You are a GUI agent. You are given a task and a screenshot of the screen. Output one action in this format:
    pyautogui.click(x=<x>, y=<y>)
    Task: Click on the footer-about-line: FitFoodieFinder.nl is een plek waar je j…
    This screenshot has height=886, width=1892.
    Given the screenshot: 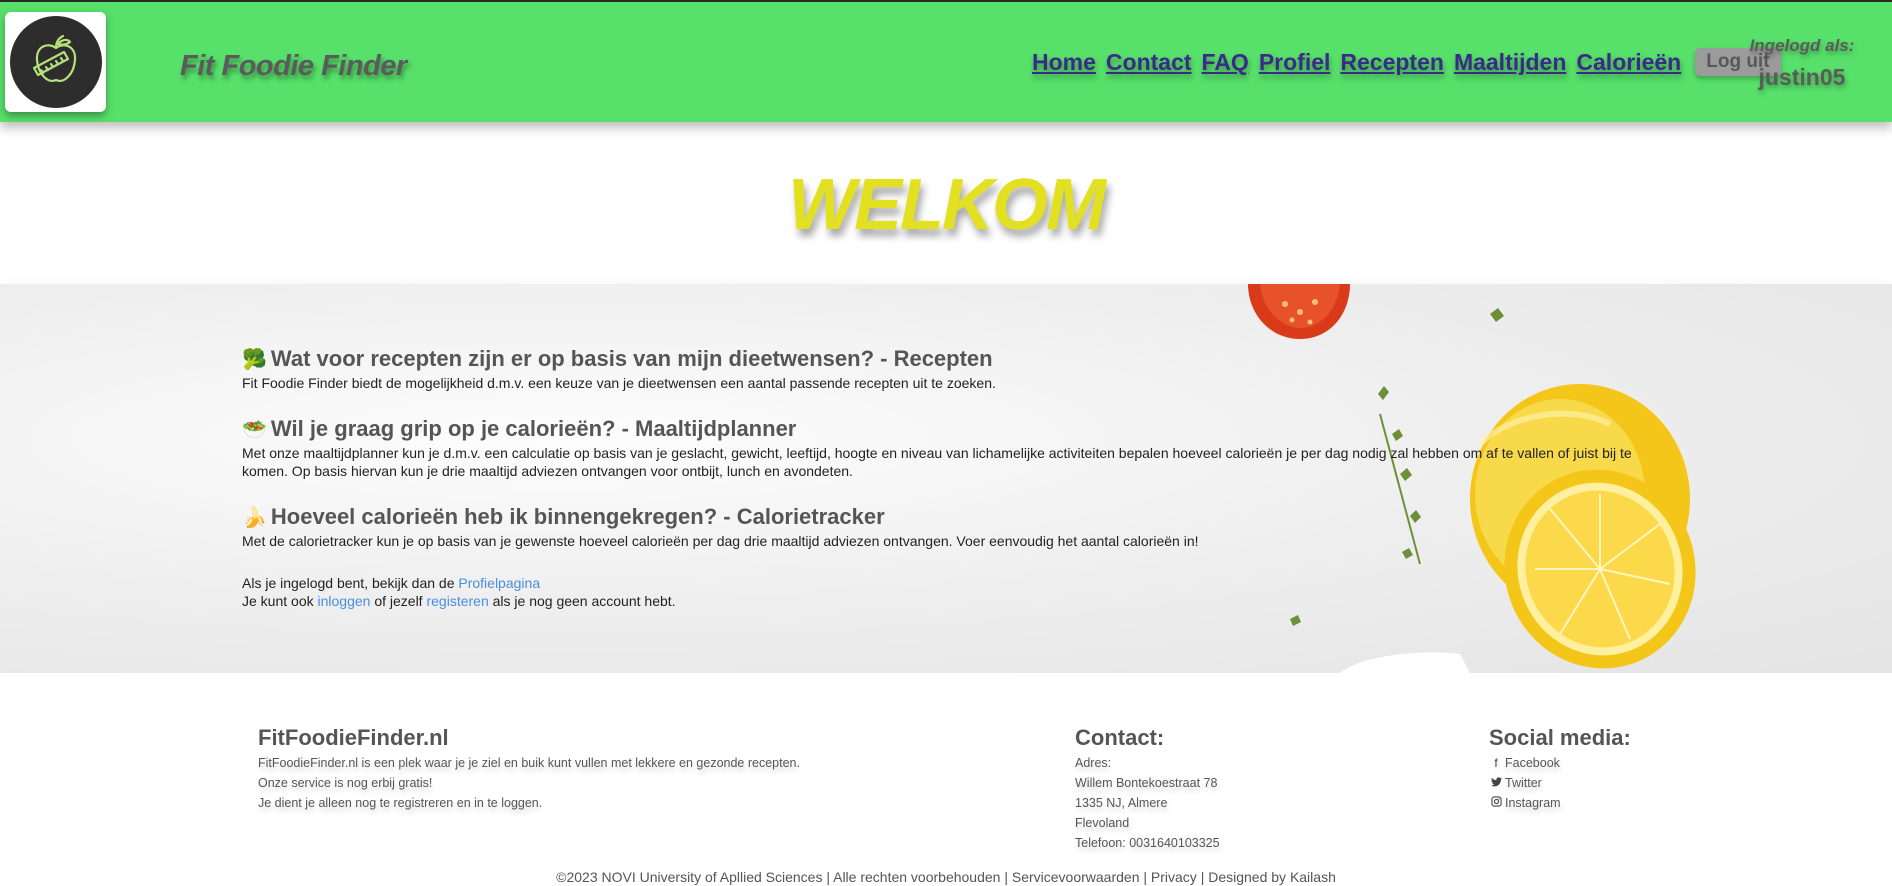 What is the action you would take?
    pyautogui.click(x=529, y=763)
    